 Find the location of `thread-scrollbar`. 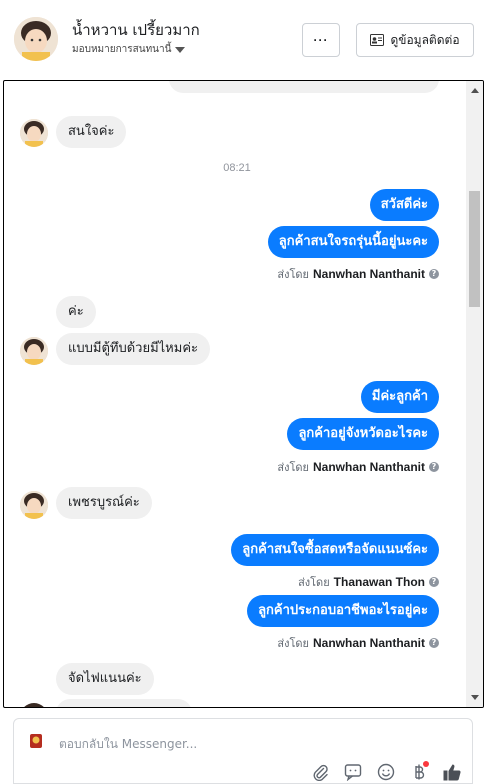

thread-scrollbar is located at coordinates (474, 394).